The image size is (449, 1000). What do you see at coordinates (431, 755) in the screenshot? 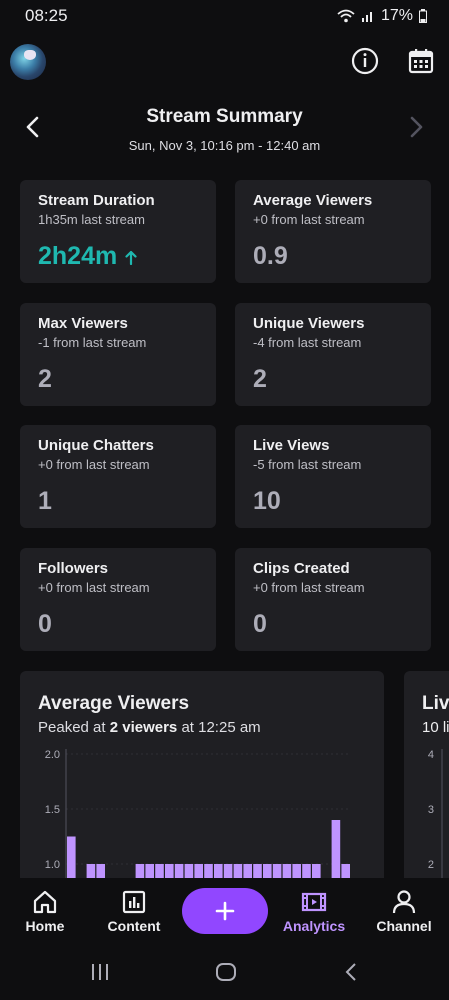
I see `y-tick-label: 4` at bounding box center [431, 755].